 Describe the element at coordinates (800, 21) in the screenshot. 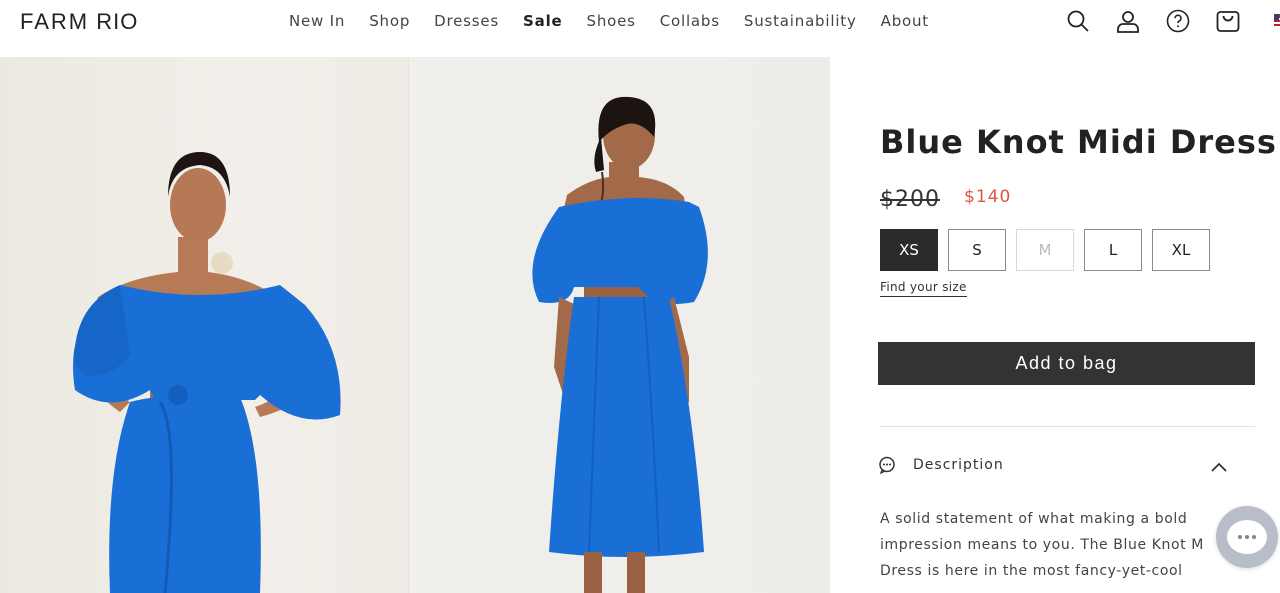

I see `nav-sustainability: Sustainability` at that location.